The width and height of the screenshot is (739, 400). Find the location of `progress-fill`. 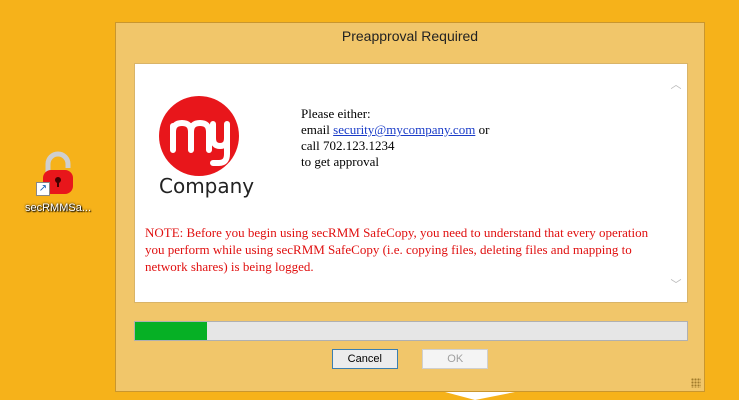

progress-fill is located at coordinates (171, 331).